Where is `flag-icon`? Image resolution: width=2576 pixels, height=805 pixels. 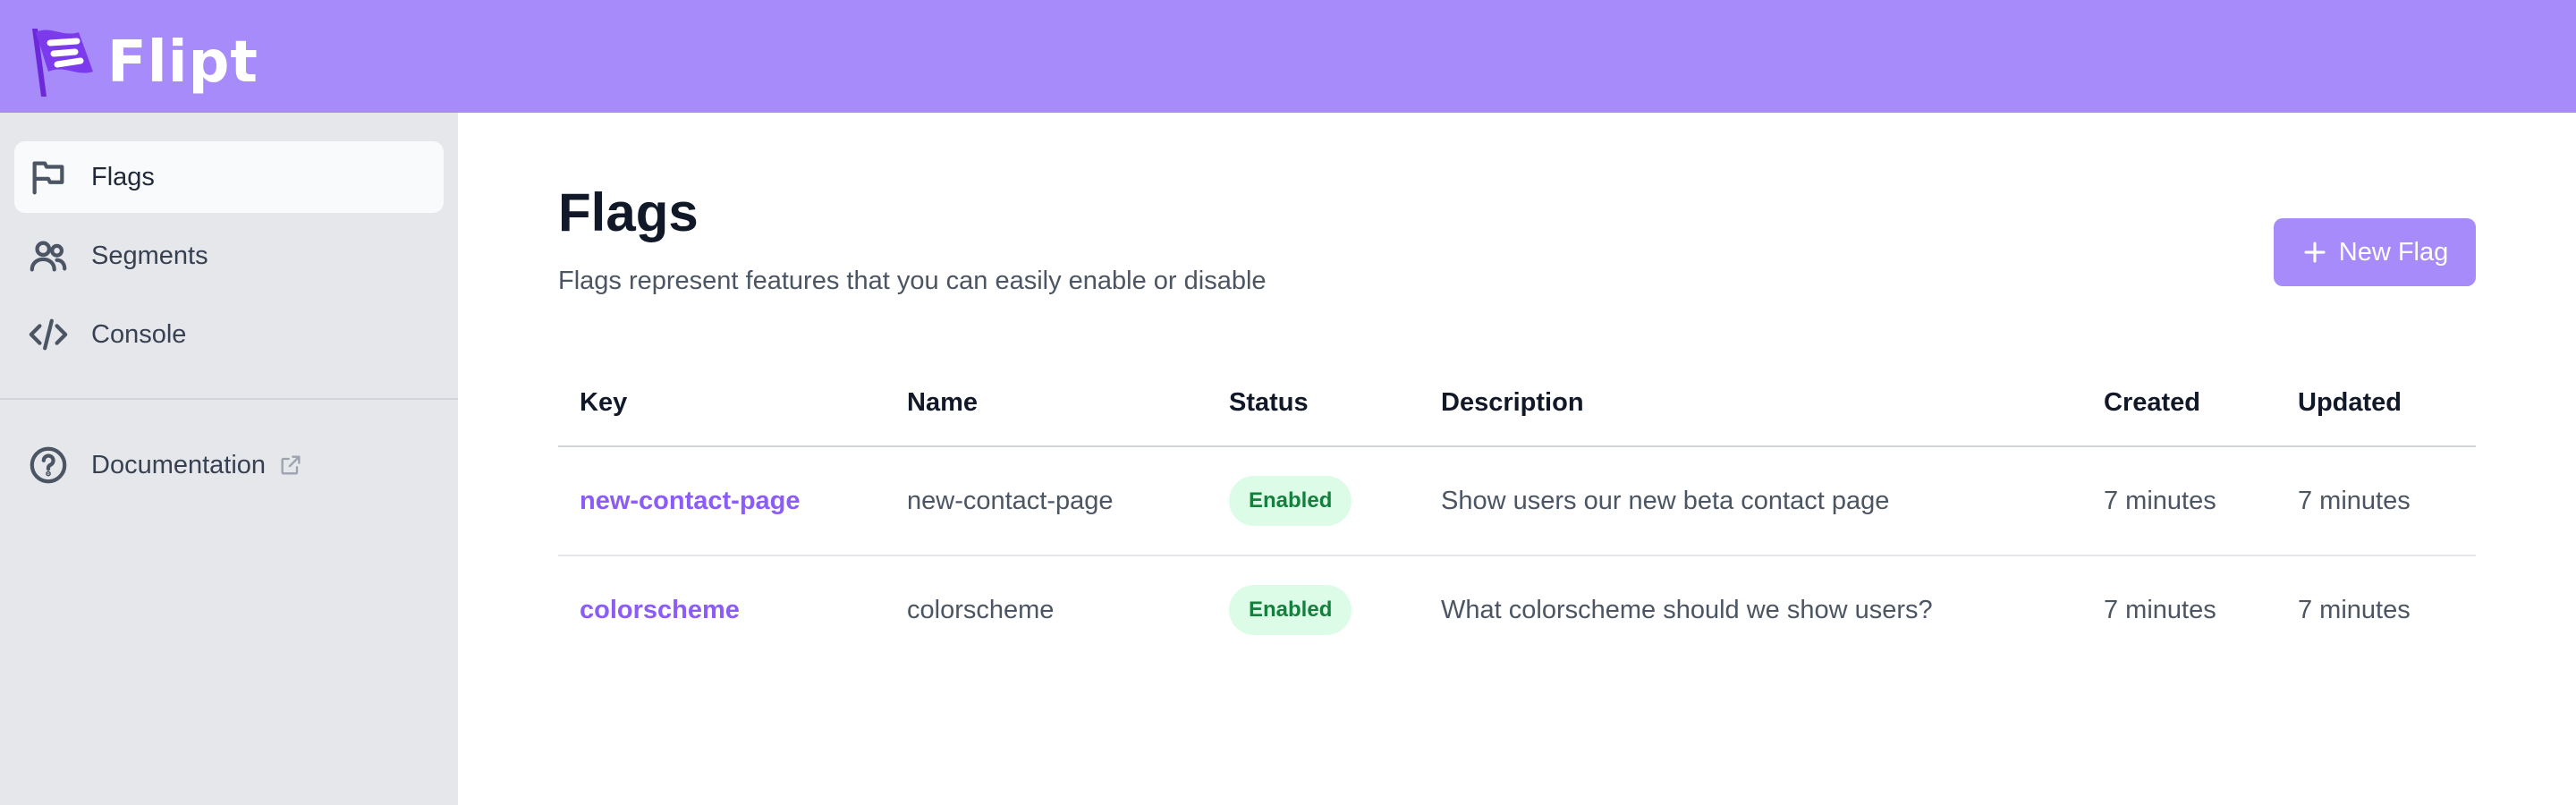
flag-icon is located at coordinates (48, 177).